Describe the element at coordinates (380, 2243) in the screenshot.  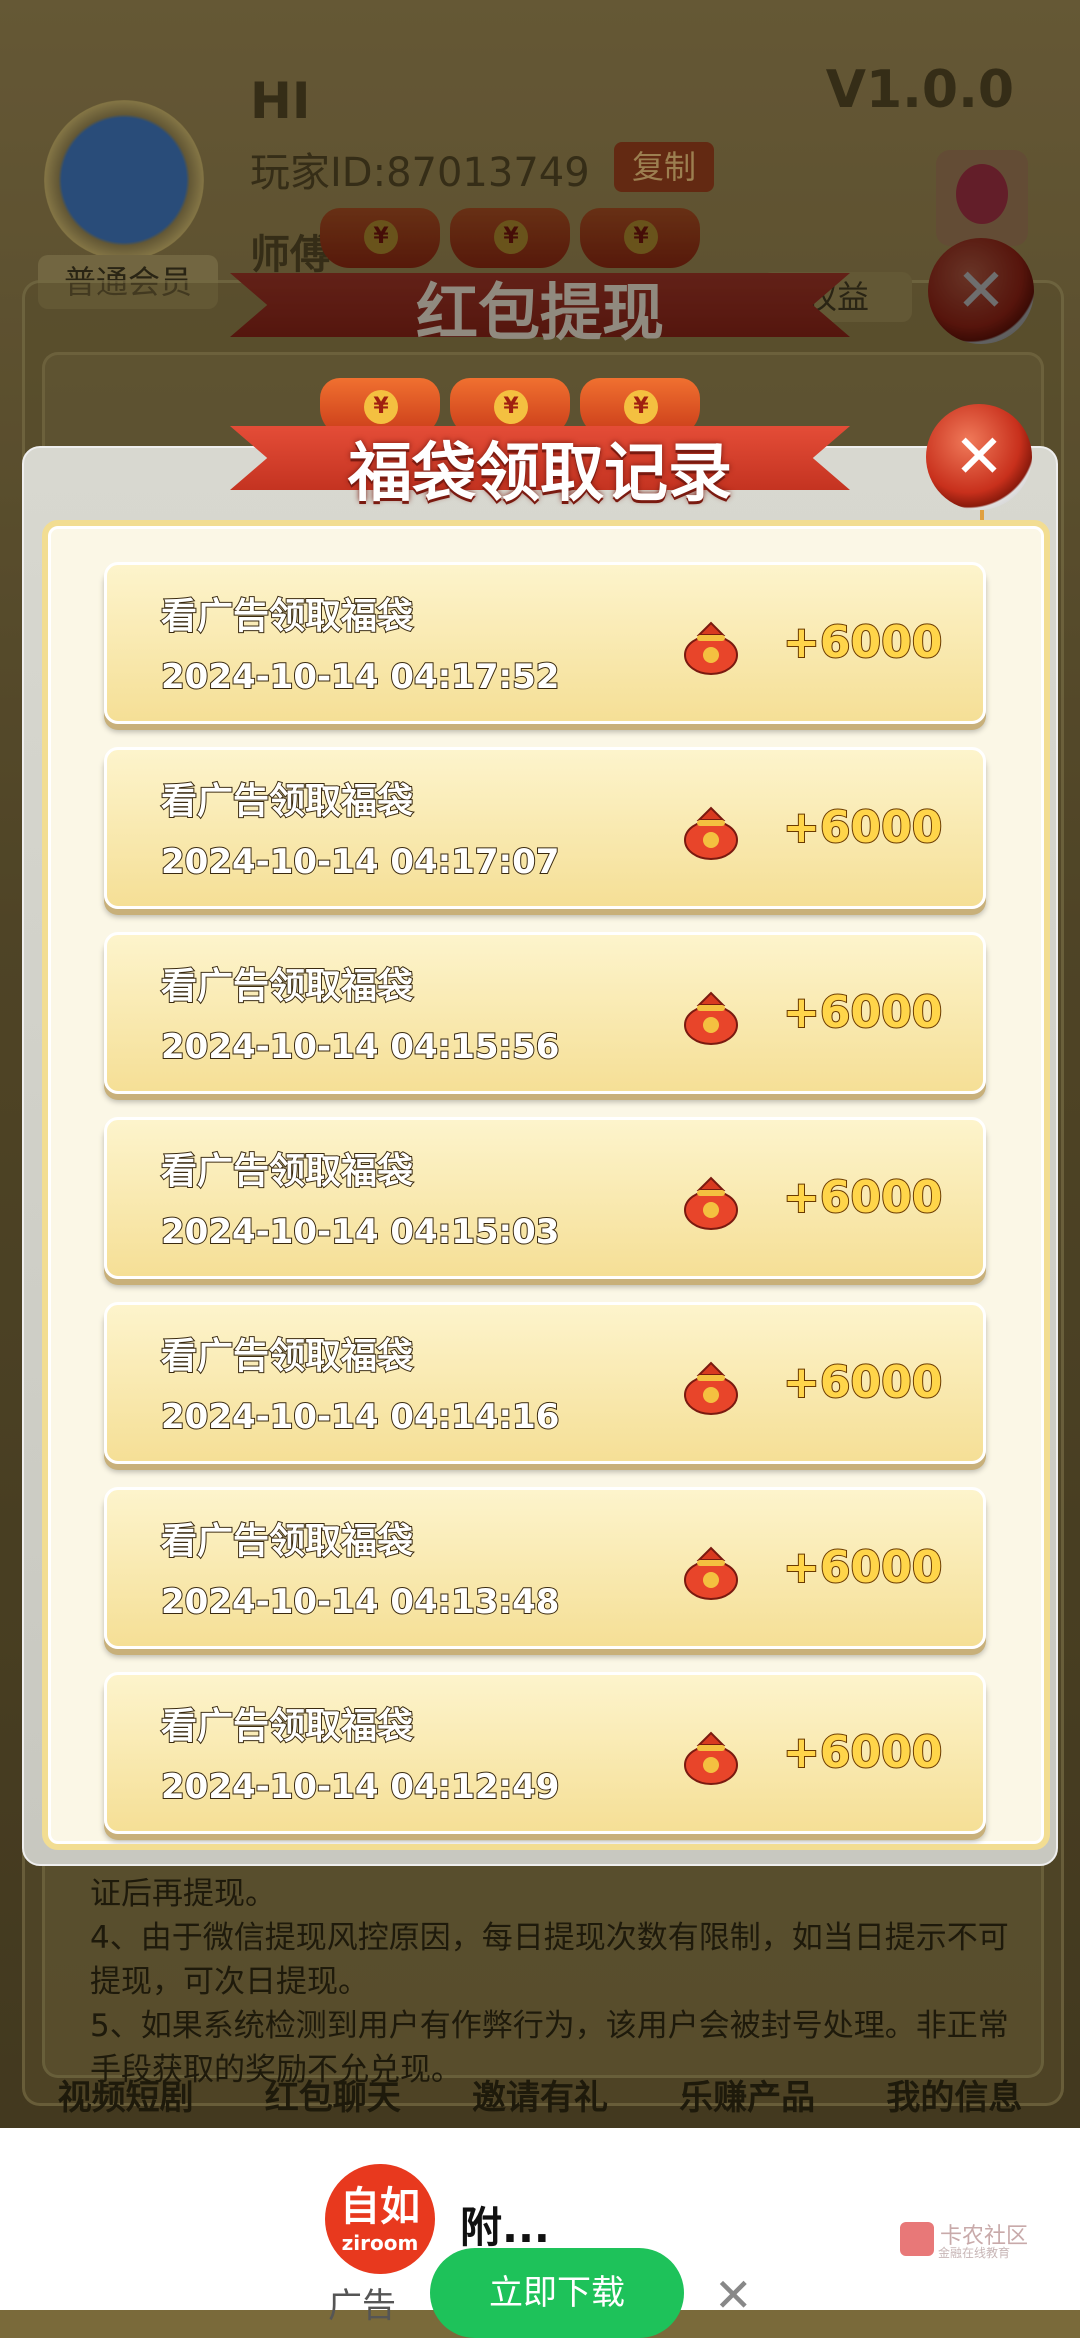
I see `ad-logo-subtext: ziroom` at that location.